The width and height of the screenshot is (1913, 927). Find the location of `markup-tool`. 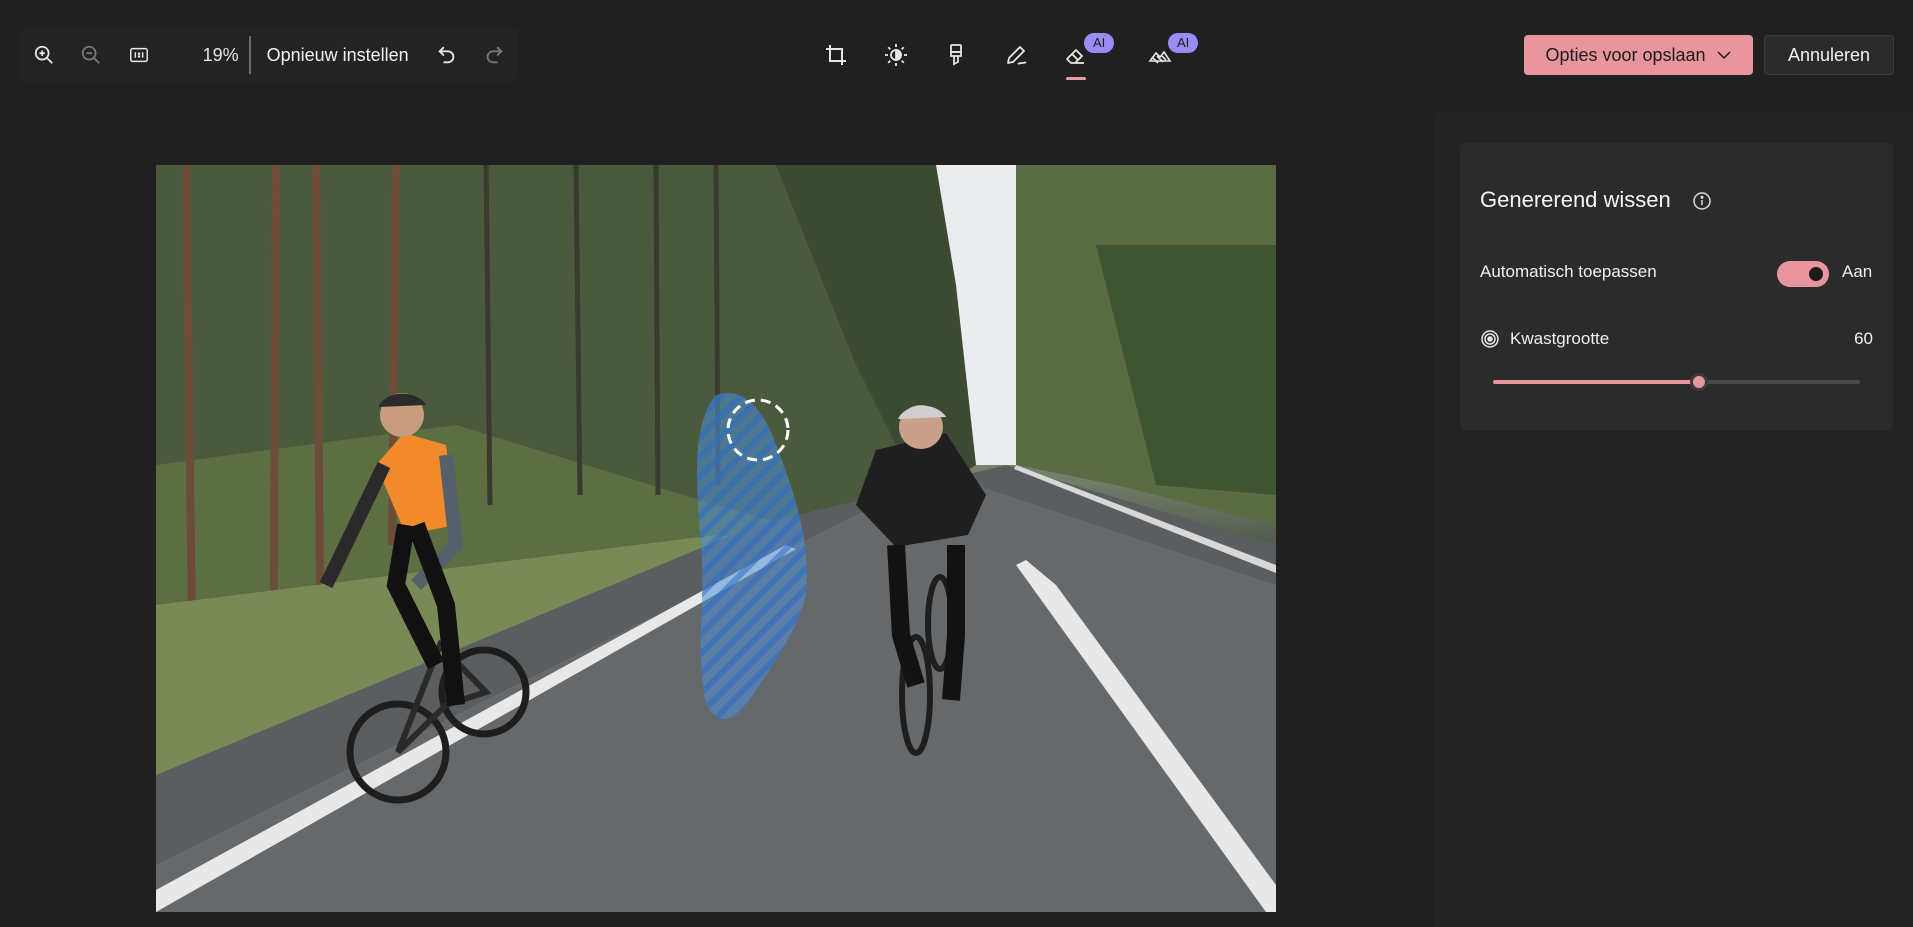

markup-tool is located at coordinates (956, 55).